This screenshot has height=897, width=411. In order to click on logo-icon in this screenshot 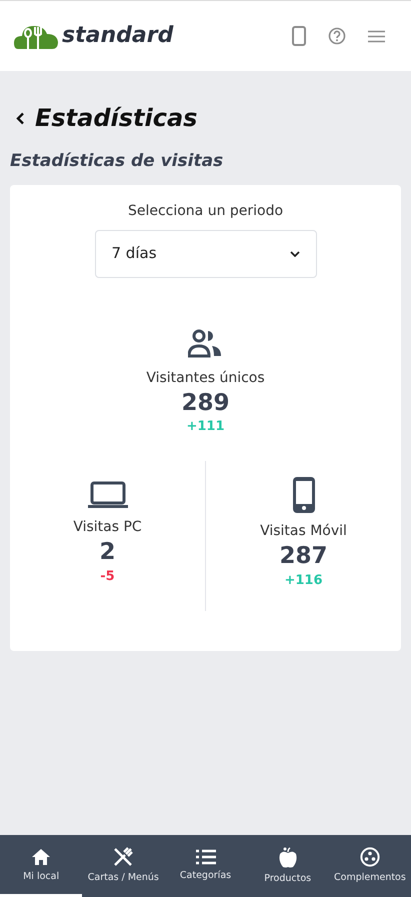, I will do `click(36, 36)`.